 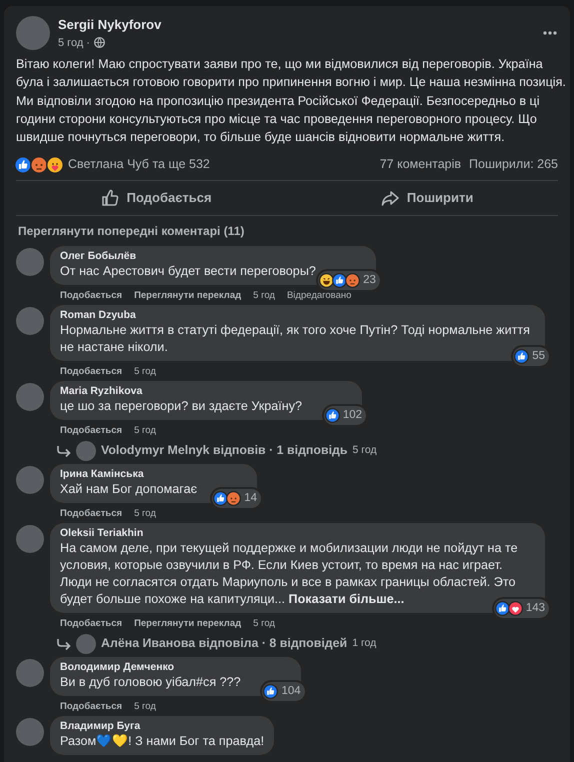 I want to click on comment-text: Разом💙💛! З нами Бог та правда!, so click(x=162, y=741).